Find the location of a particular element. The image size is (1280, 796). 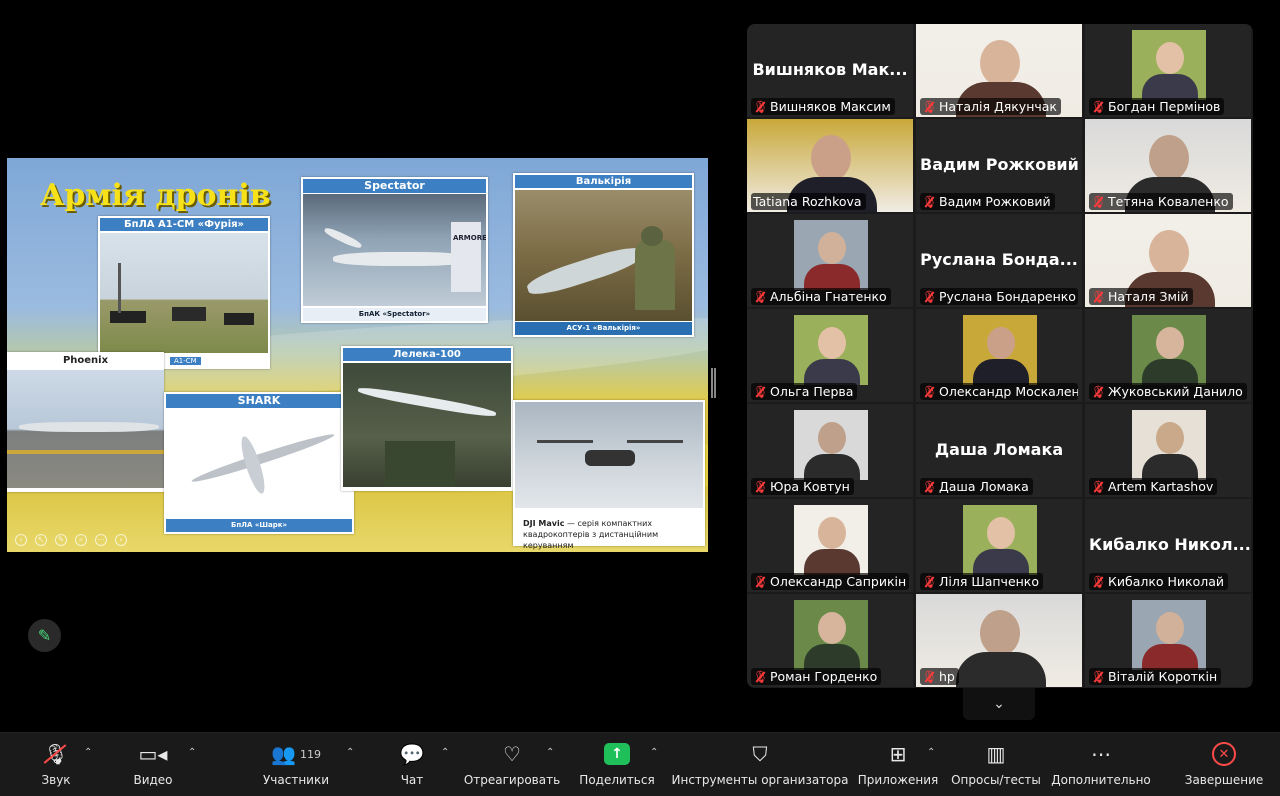

participant-name: Тетяна Коваленко is located at coordinates (1168, 201).